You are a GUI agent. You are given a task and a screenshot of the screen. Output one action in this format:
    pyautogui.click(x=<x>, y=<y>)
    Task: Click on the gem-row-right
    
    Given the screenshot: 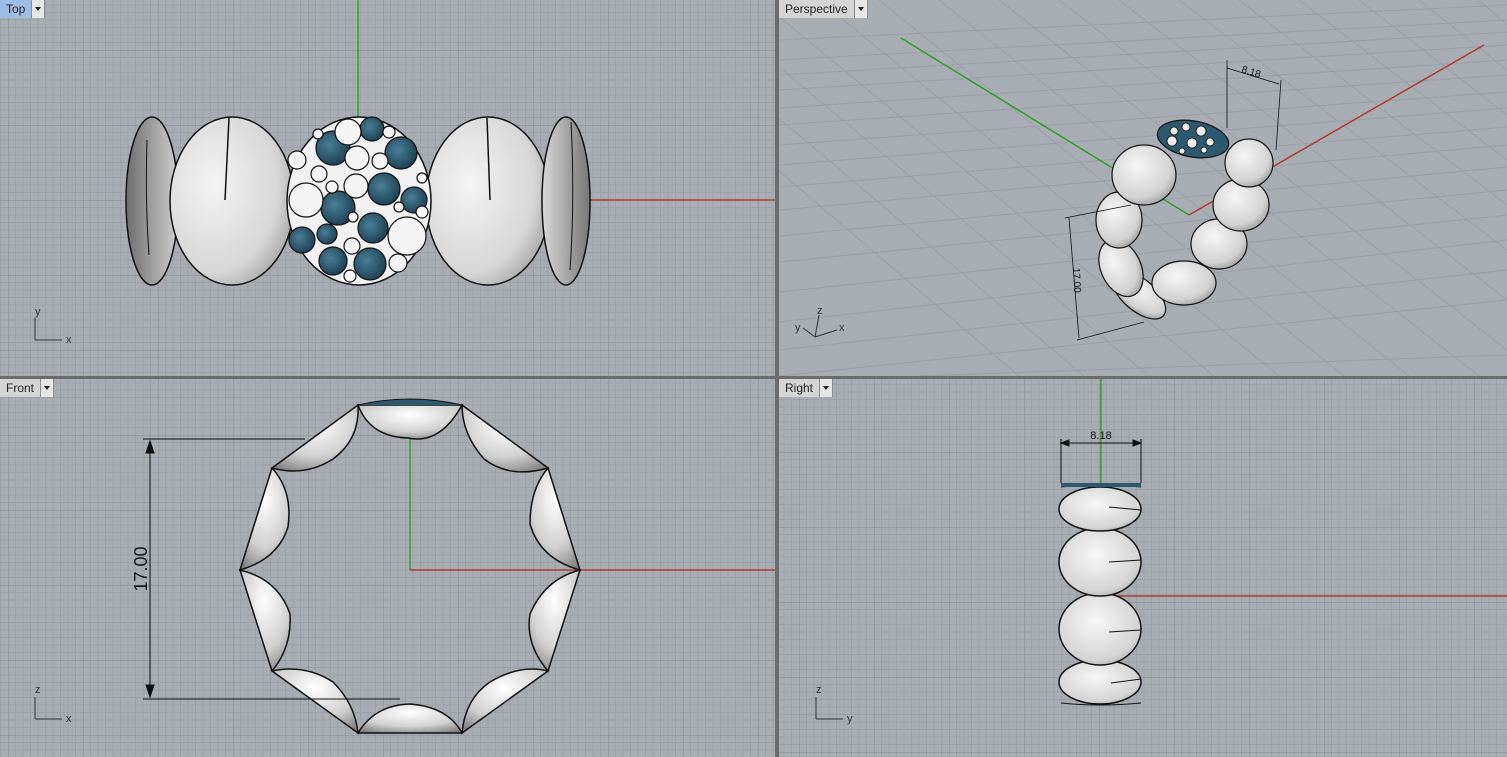 What is the action you would take?
    pyautogui.click(x=1101, y=485)
    